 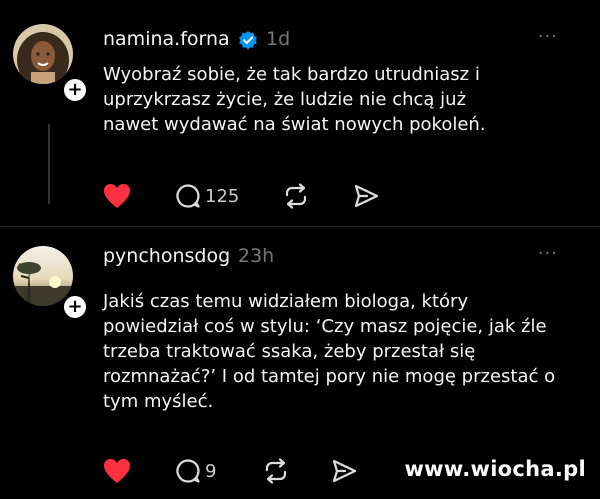 I want to click on more-options-icon: ···, so click(x=548, y=253).